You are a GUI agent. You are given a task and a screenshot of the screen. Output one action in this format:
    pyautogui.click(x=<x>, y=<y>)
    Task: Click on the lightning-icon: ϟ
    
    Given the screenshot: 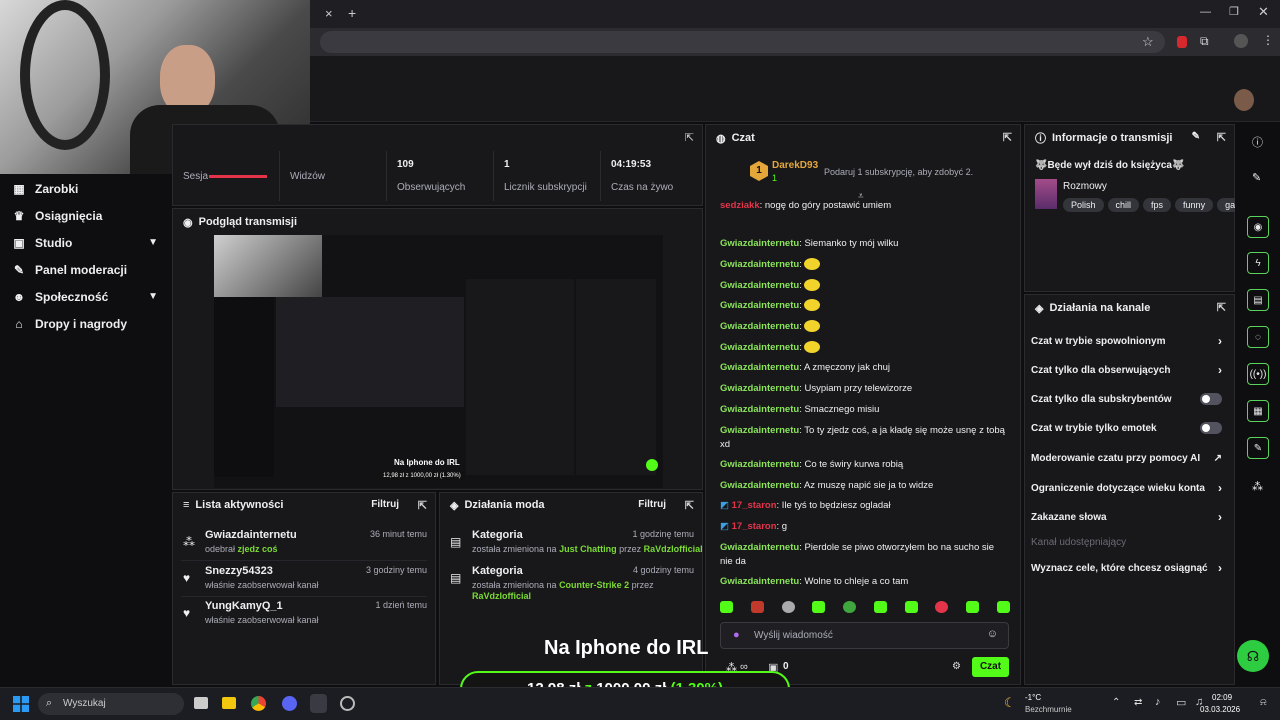 What is the action you would take?
    pyautogui.click(x=1258, y=263)
    